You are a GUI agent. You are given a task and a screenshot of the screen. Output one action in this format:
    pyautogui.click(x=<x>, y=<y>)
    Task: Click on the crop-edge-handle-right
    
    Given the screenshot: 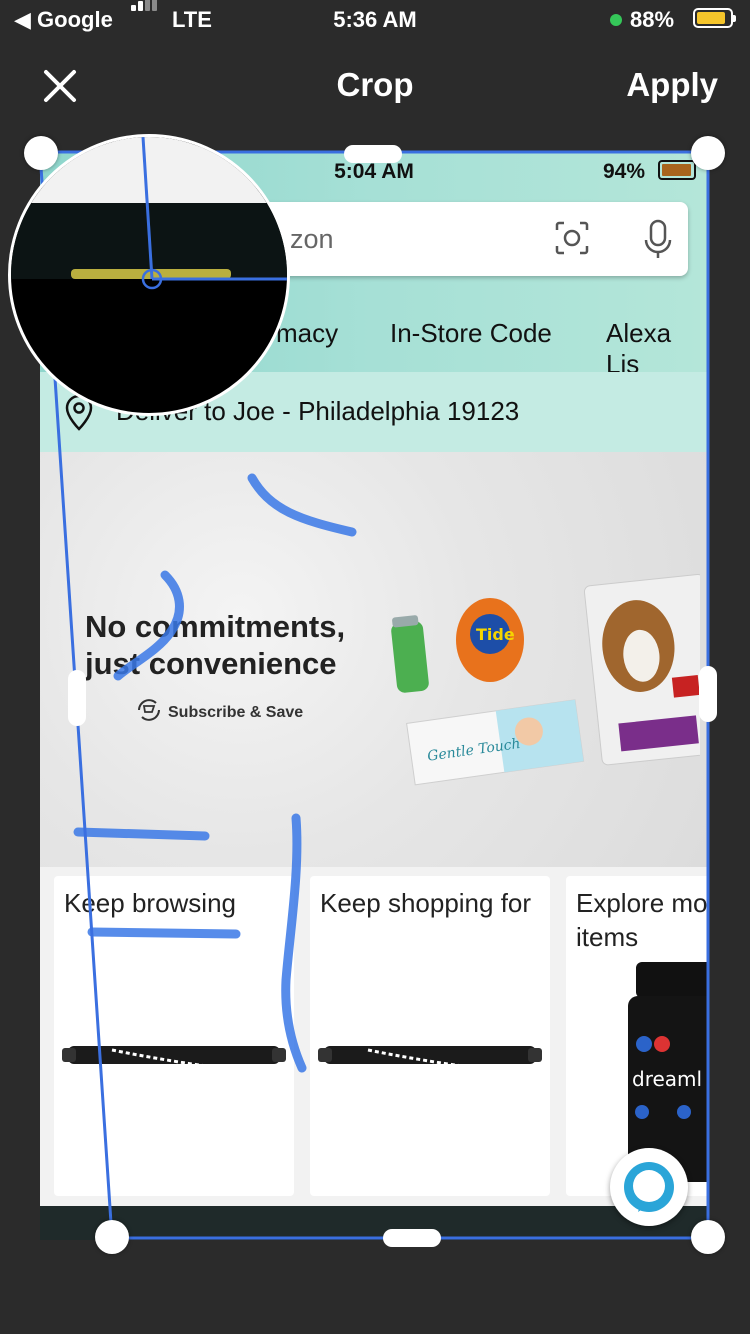 What is the action you would take?
    pyautogui.click(x=708, y=694)
    